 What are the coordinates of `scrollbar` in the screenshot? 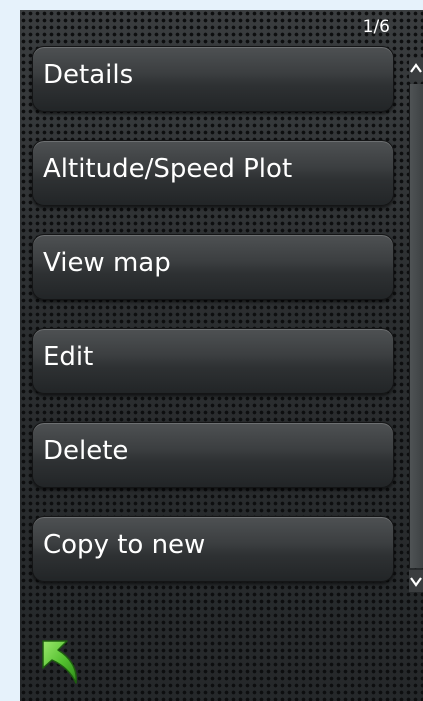 It's located at (416, 326).